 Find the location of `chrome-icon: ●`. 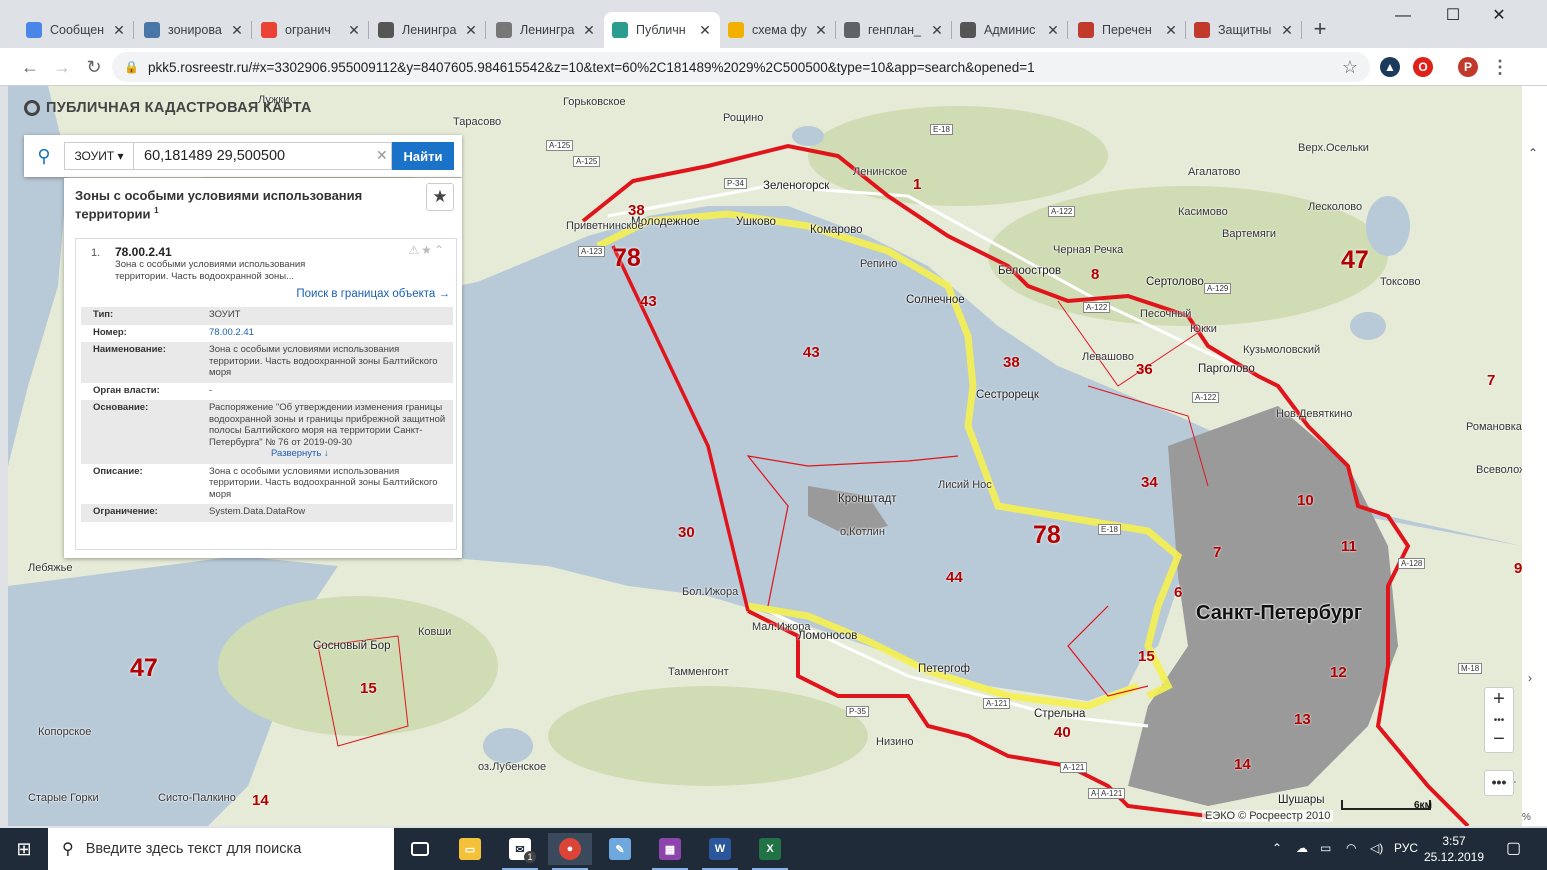

chrome-icon: ● is located at coordinates (570, 851).